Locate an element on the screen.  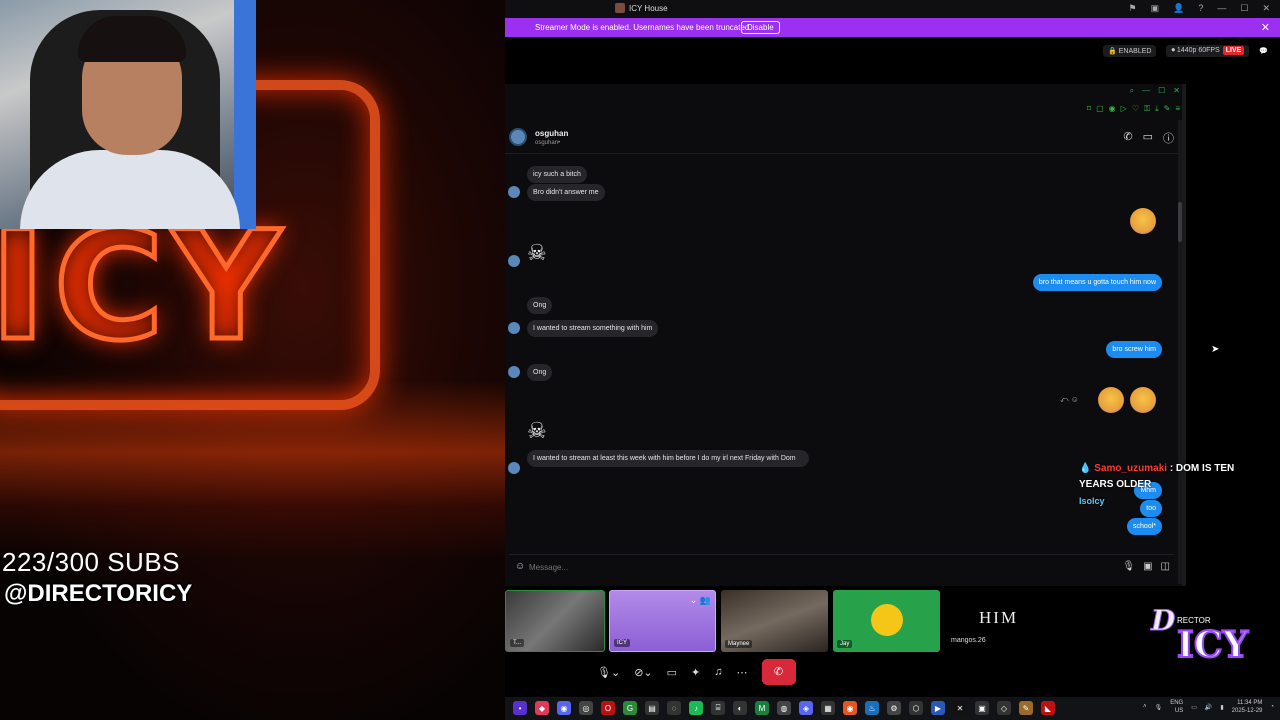
record-icon: ◉ is located at coordinates (1112, 109).